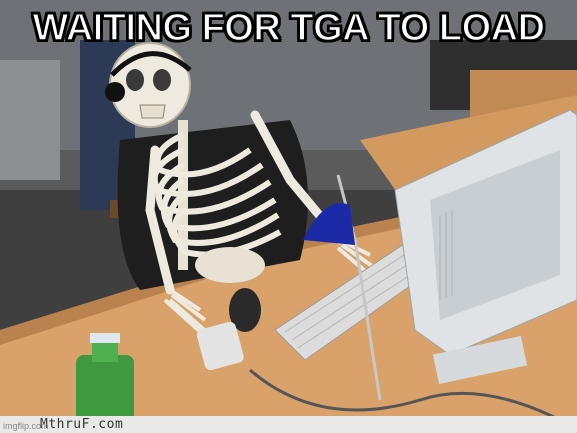  Describe the element at coordinates (105, 390) in the screenshot. I see `green-bottle` at that location.